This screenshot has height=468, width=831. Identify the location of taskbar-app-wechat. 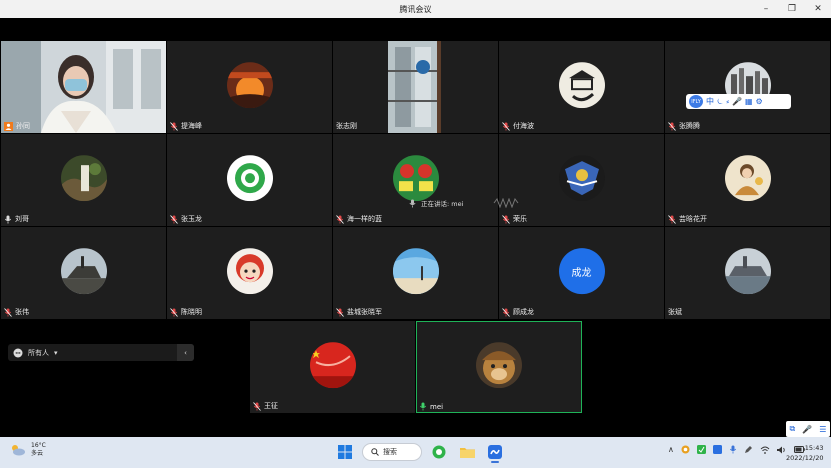
(439, 452).